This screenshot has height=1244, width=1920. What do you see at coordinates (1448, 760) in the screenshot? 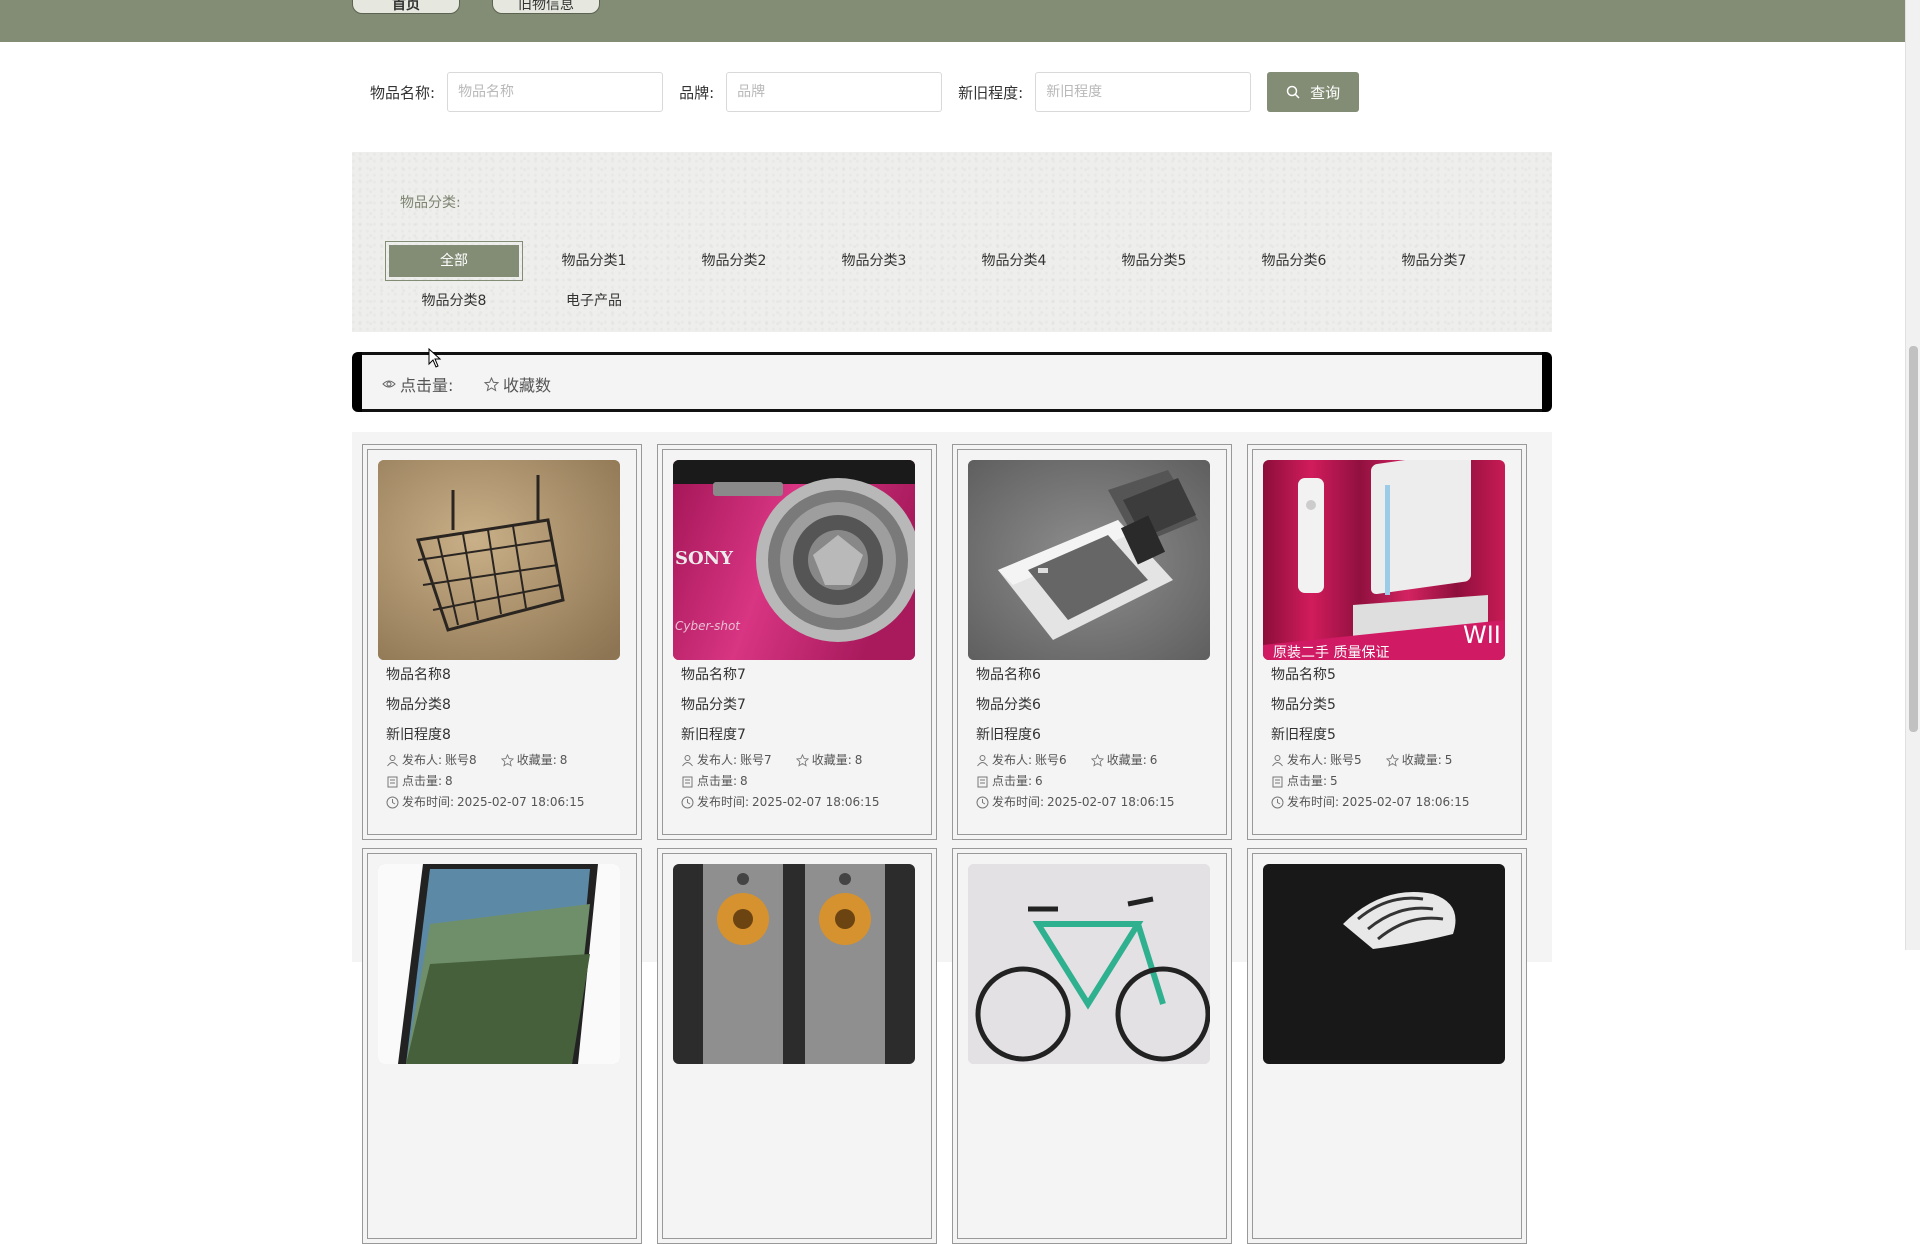
I see `favorites-value: 5` at bounding box center [1448, 760].